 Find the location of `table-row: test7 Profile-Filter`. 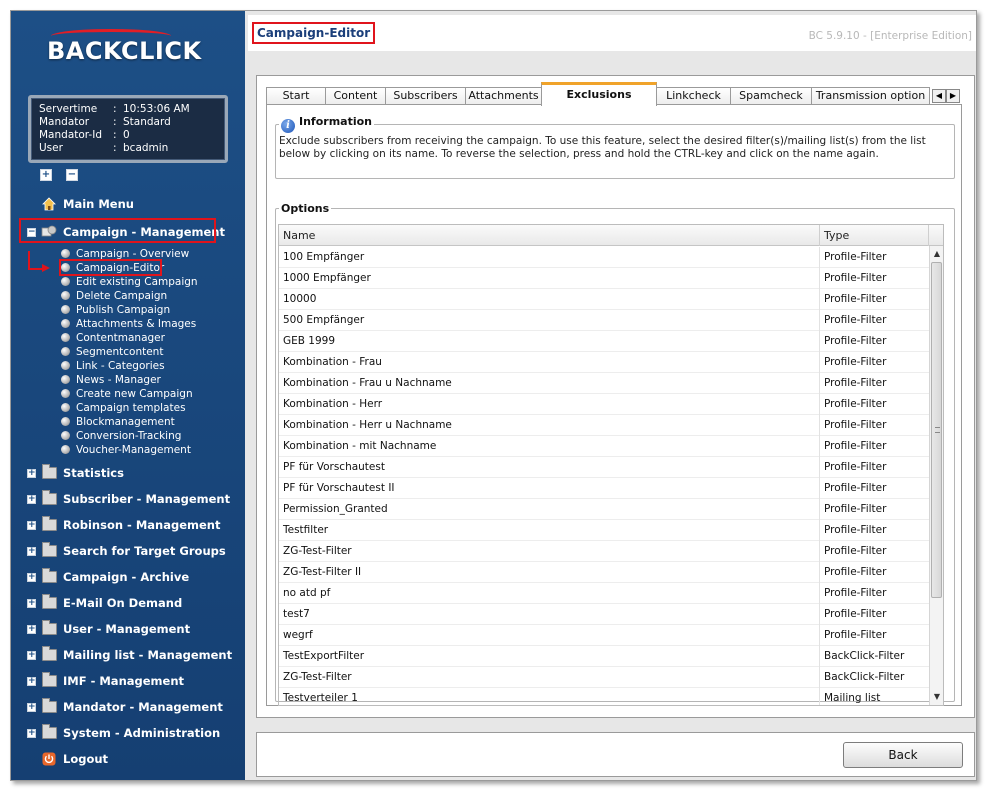

table-row: test7 Profile-Filter is located at coordinates (604, 614).